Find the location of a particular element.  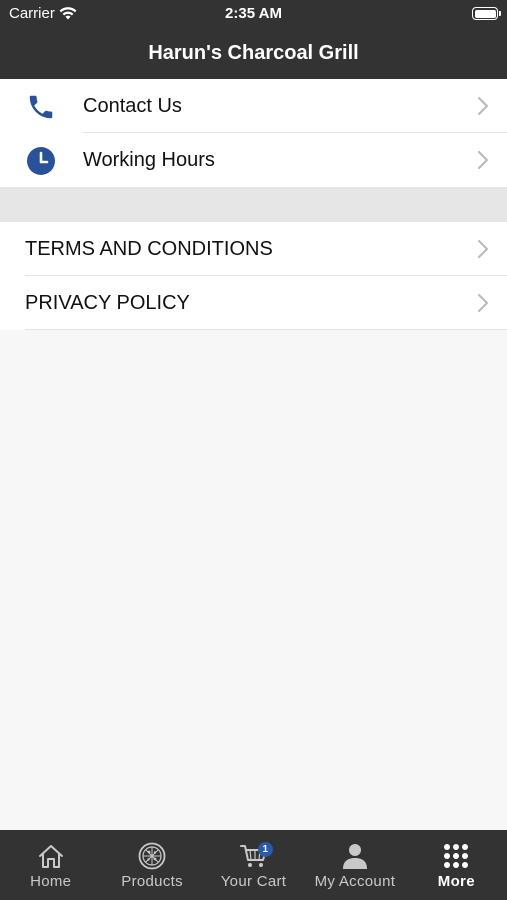

legal-group: TERMS AND CONDITIONS PRIVACY POLICY is located at coordinates (253, 276).